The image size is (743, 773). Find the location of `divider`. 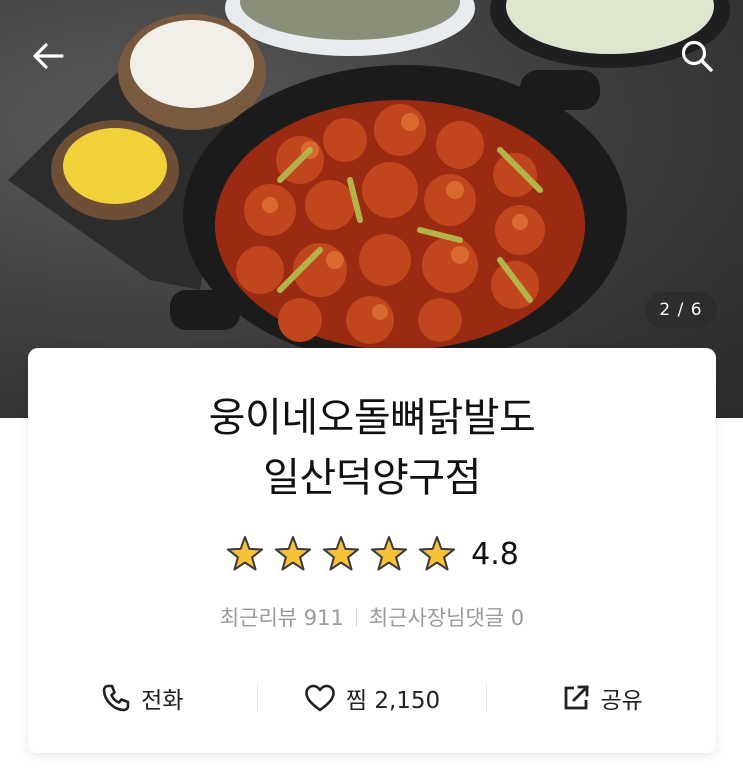

divider is located at coordinates (356, 617).